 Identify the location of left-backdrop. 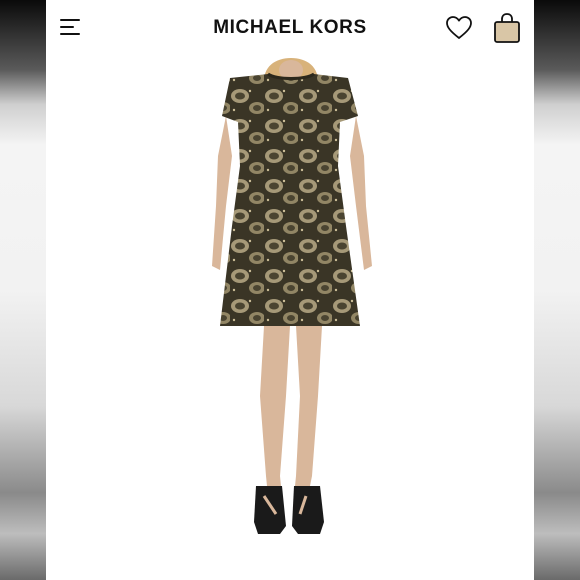
(23, 290).